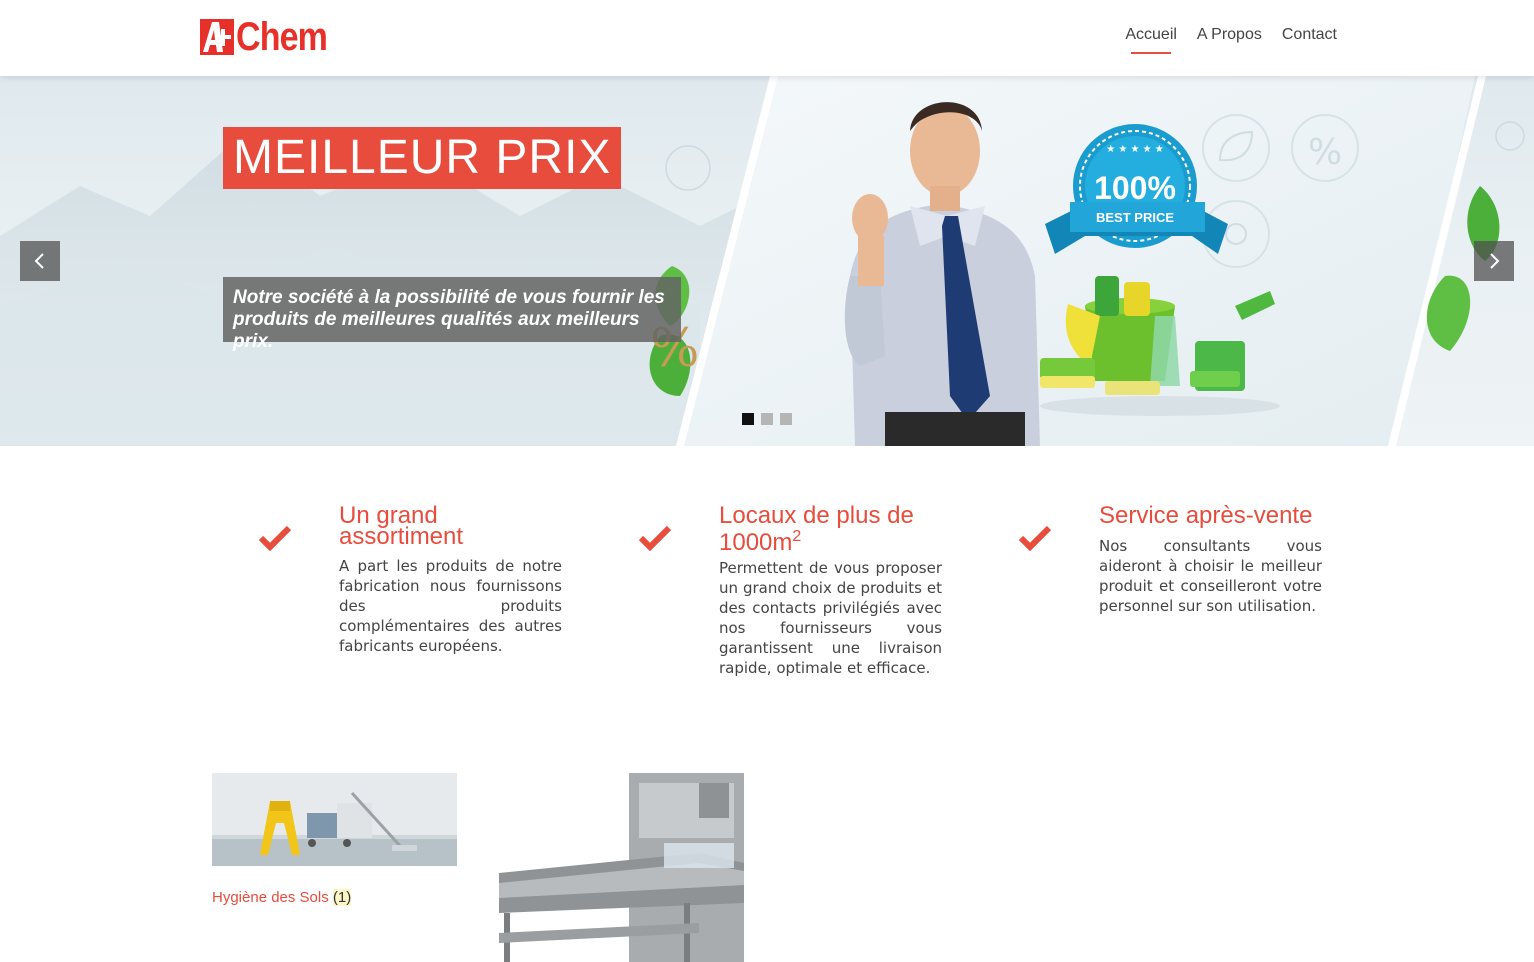  Describe the element at coordinates (1135, 217) in the screenshot. I see `badge-label: BEST PRICE` at that location.